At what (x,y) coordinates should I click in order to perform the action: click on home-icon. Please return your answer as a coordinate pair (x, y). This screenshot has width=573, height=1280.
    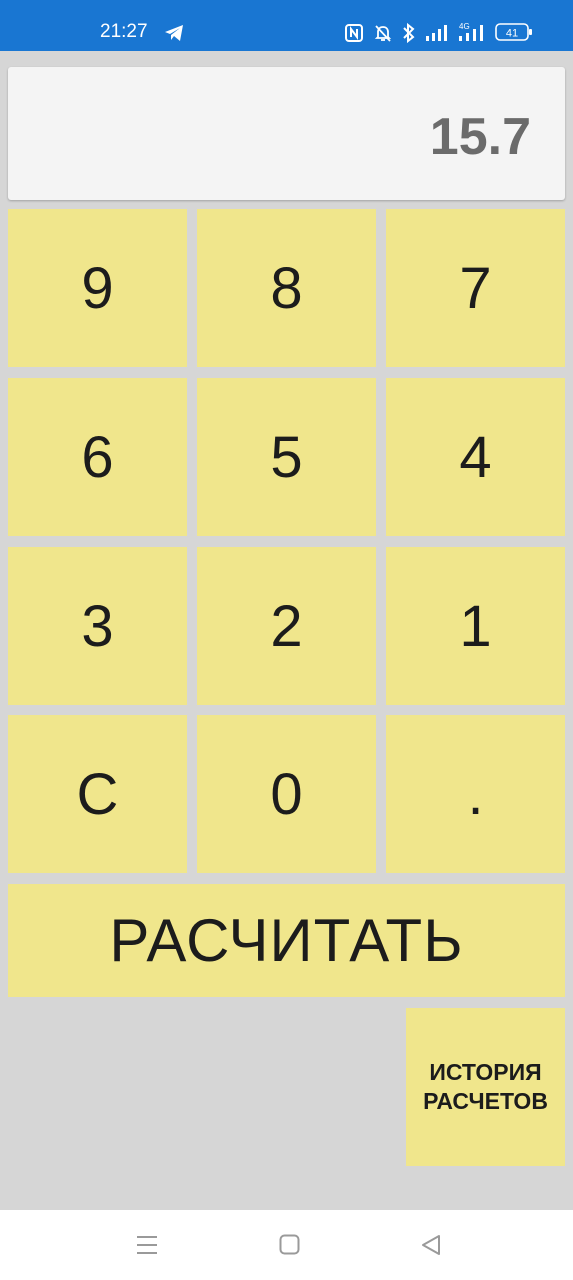
    Looking at the image, I should click on (289, 1244).